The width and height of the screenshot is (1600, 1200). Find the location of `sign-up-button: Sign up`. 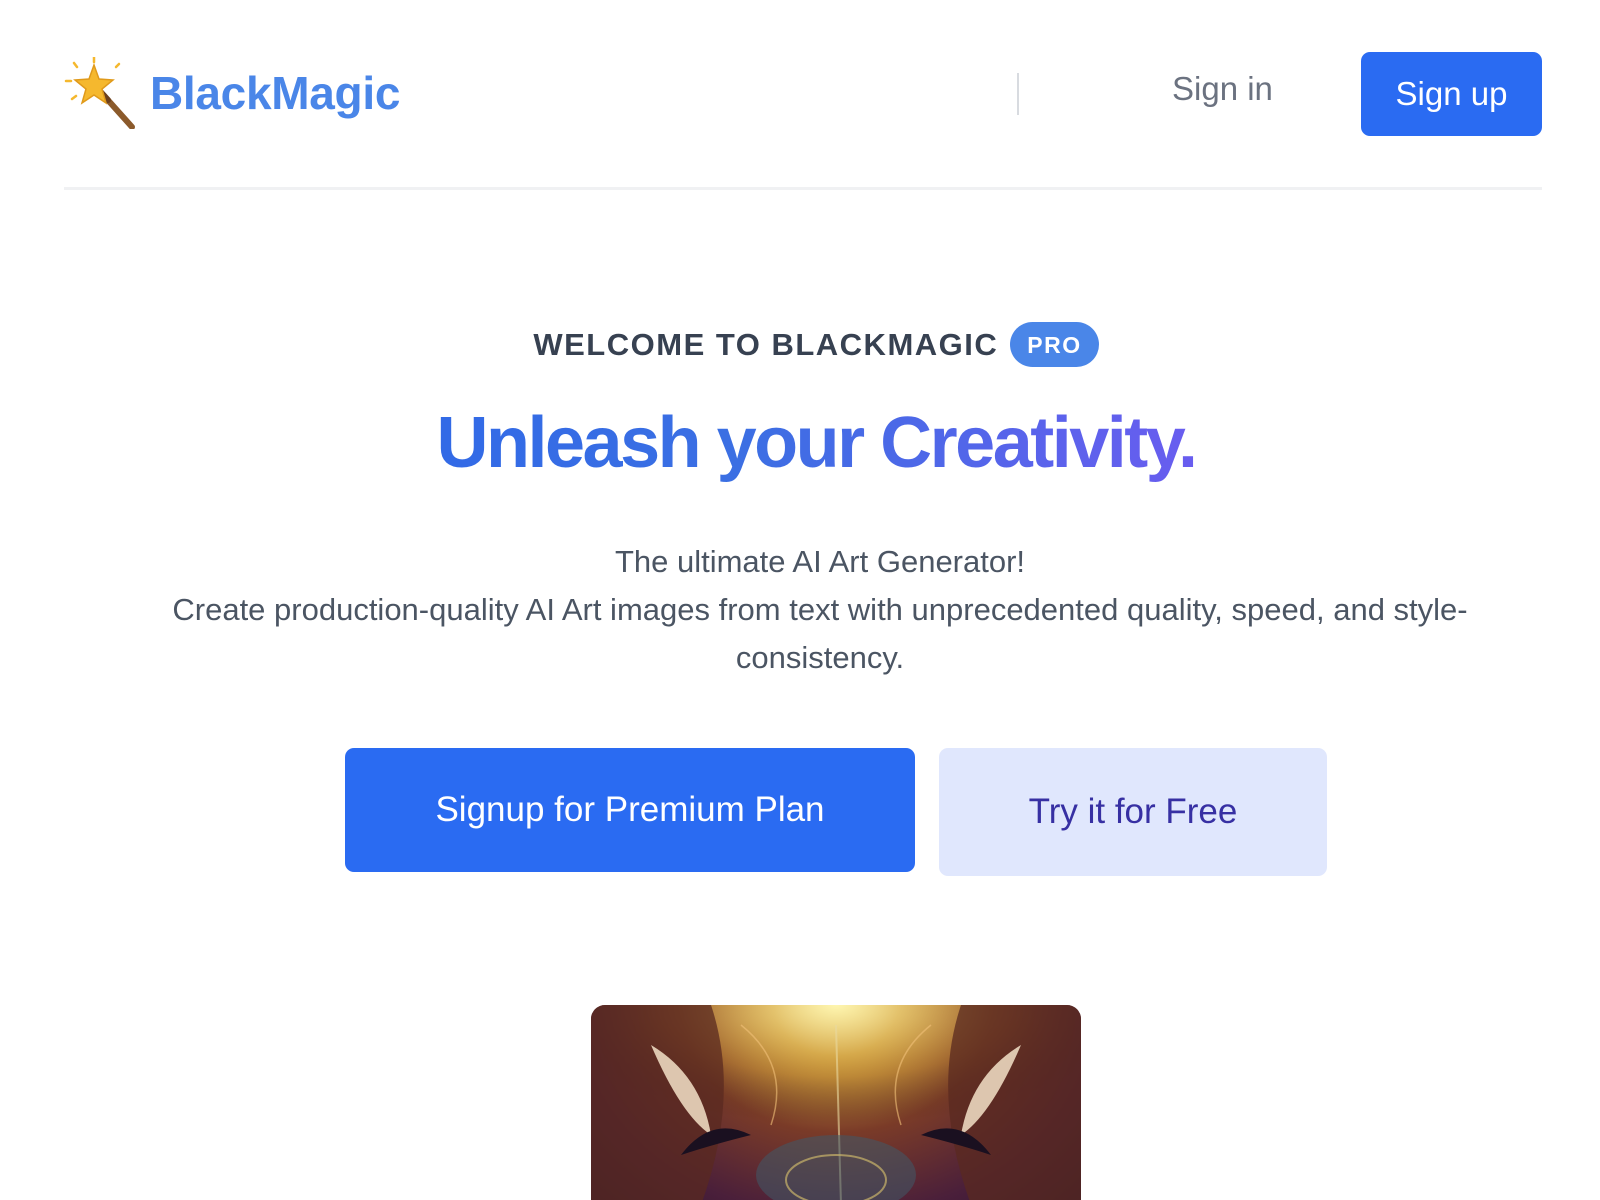

sign-up-button: Sign up is located at coordinates (1451, 94).